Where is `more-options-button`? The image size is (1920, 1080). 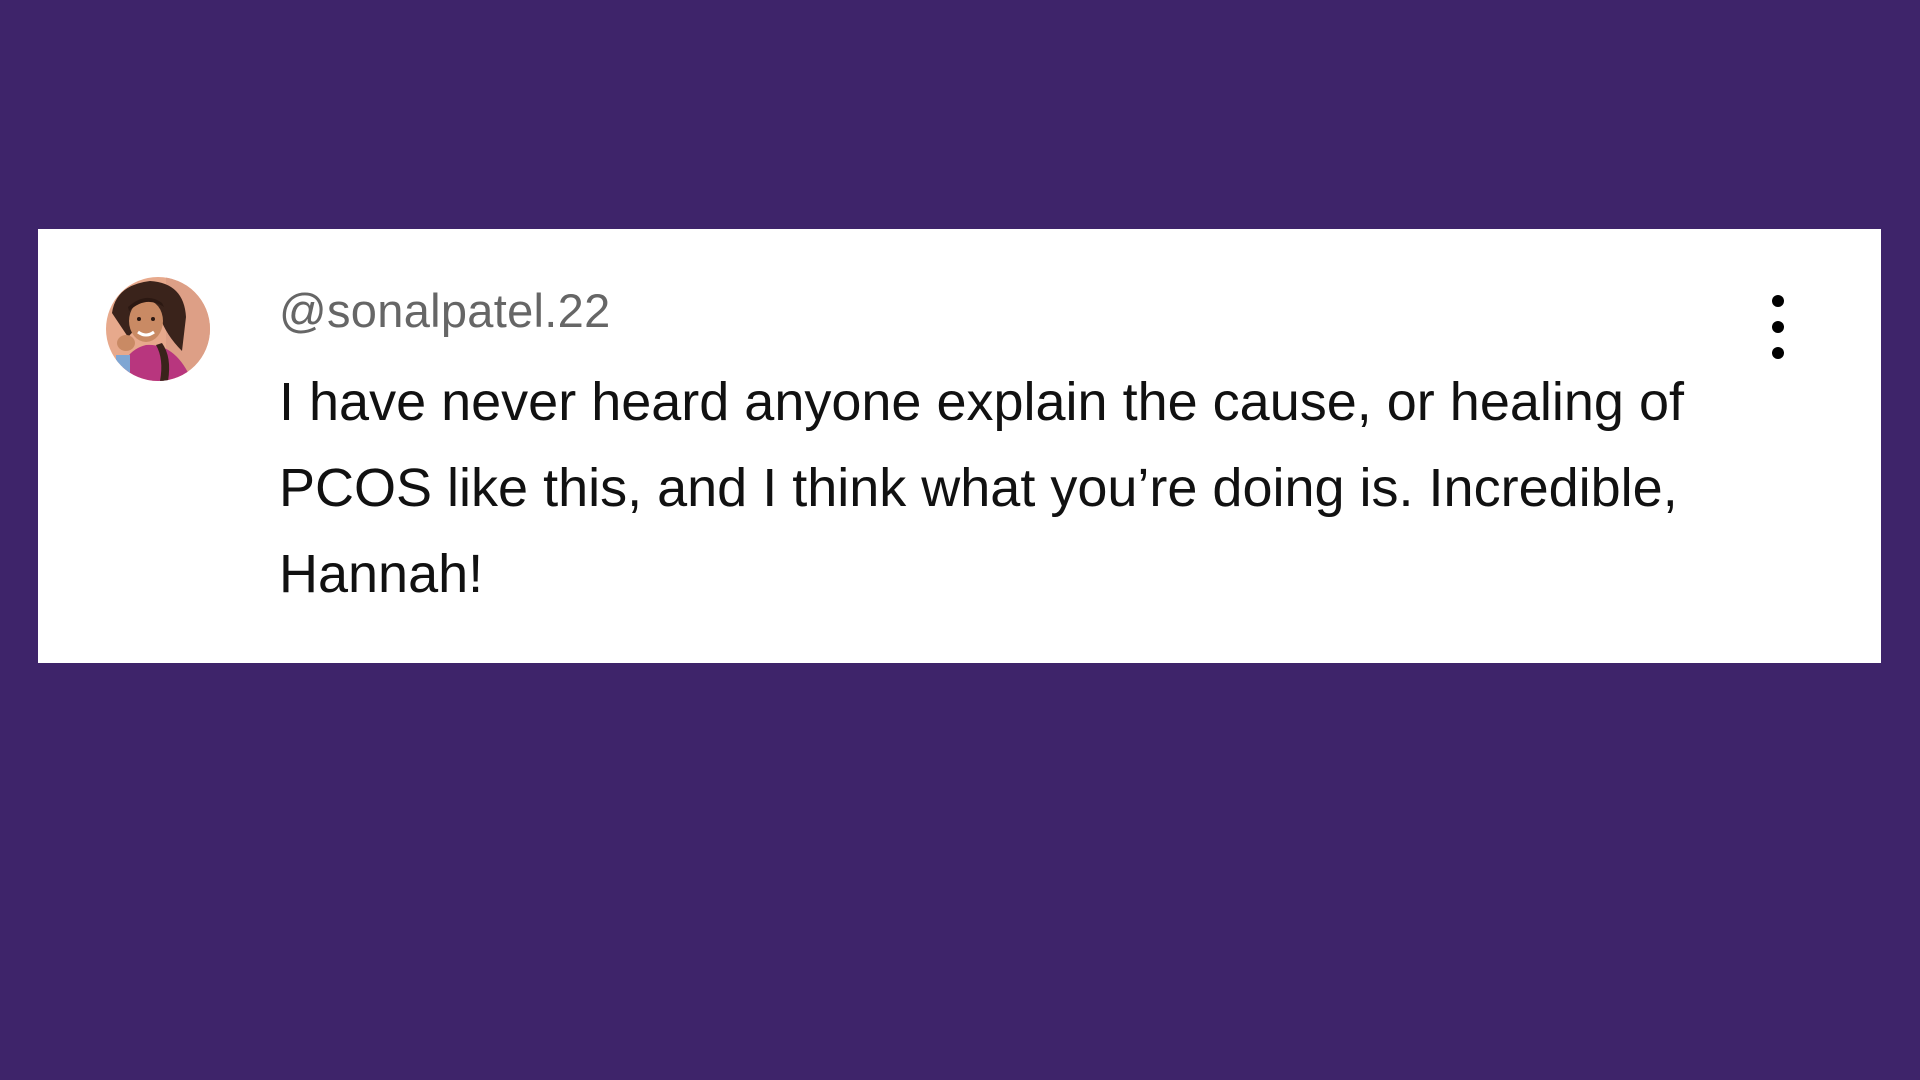 more-options-button is located at coordinates (1778, 327).